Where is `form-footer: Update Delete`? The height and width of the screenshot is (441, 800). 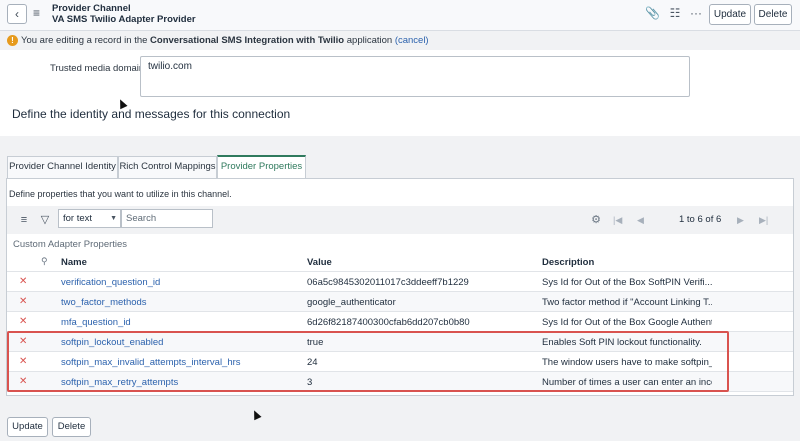 form-footer: Update Delete is located at coordinates (400, 418).